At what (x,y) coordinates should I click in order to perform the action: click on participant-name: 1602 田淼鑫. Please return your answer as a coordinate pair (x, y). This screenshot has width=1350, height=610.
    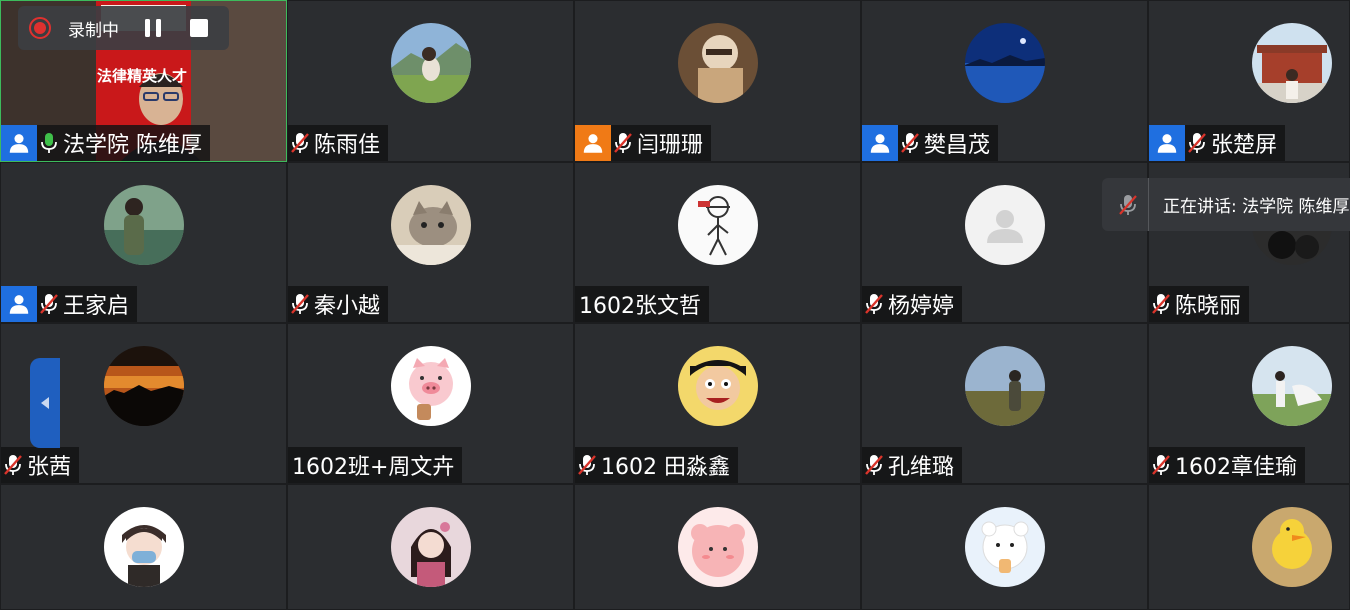
    Looking at the image, I should click on (665, 467).